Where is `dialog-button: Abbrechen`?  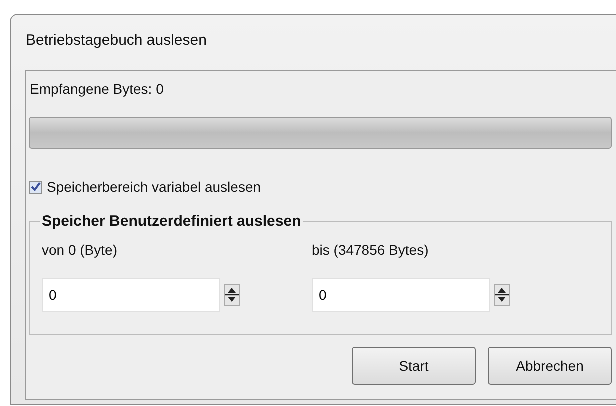
dialog-button: Abbrechen is located at coordinates (550, 366).